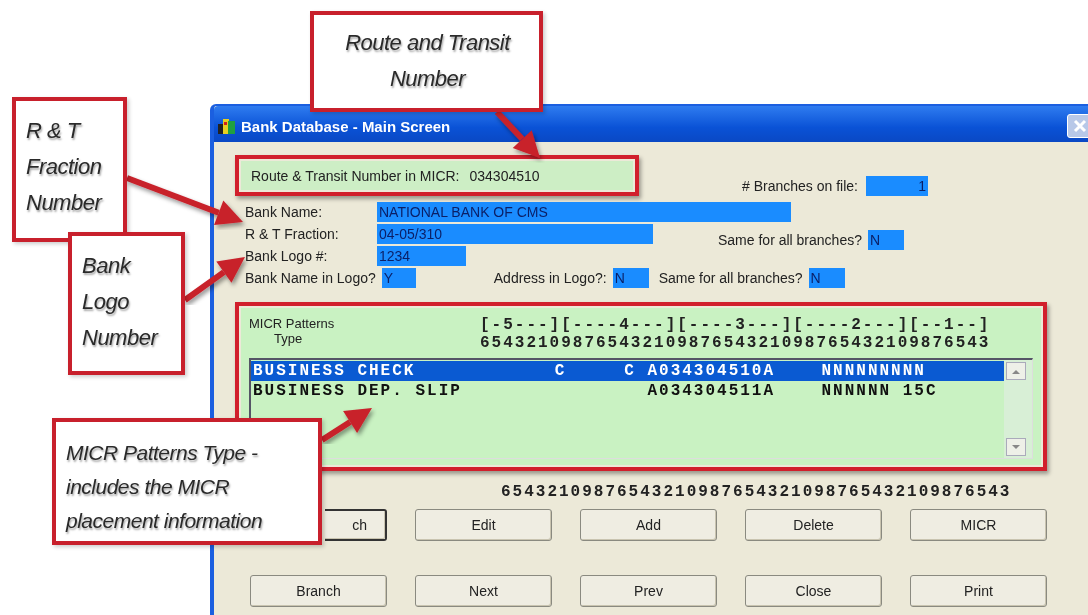 The image size is (1088, 615). I want to click on action-button: ch, so click(356, 525).